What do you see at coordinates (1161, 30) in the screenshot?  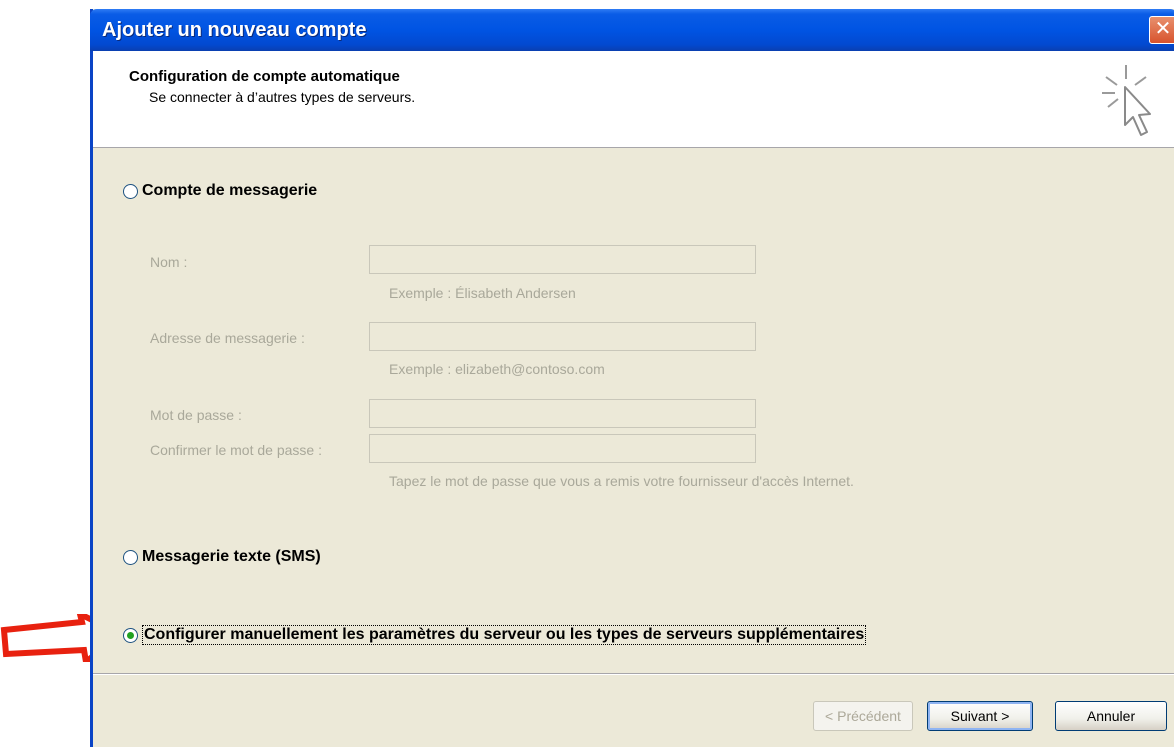 I see `close-icon: ✕` at bounding box center [1161, 30].